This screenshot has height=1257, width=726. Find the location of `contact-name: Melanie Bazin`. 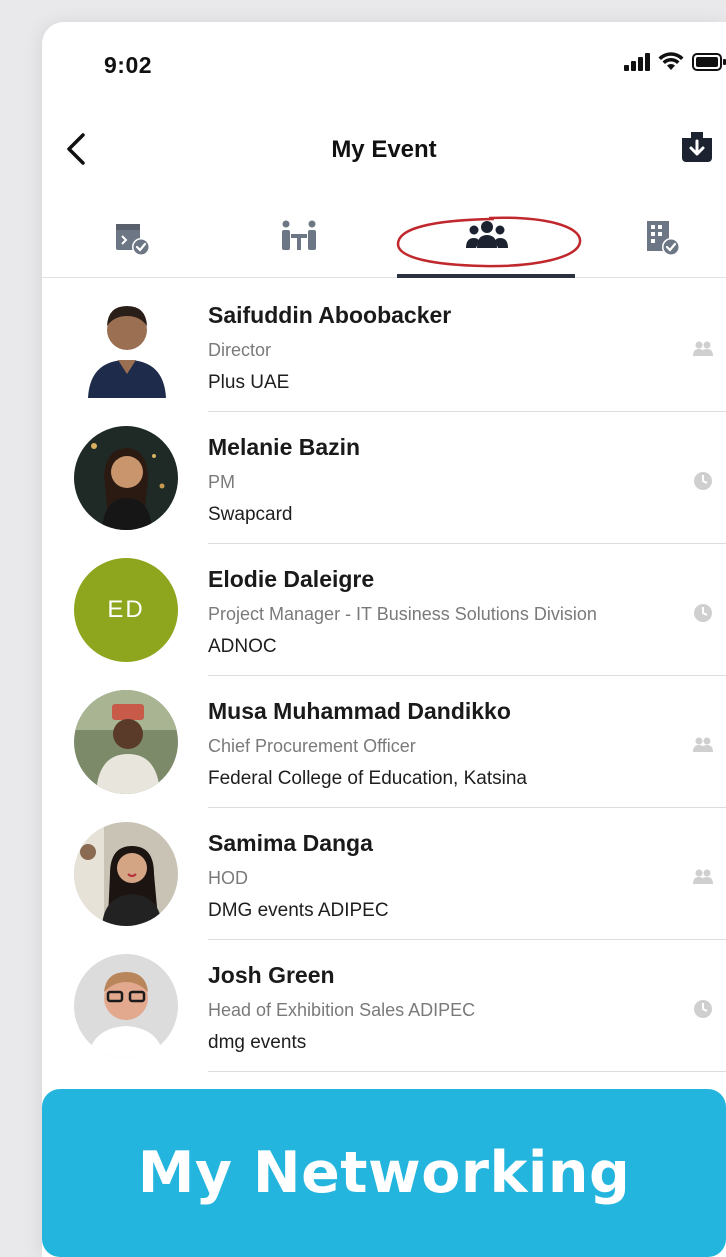

contact-name: Melanie Bazin is located at coordinates (284, 447).